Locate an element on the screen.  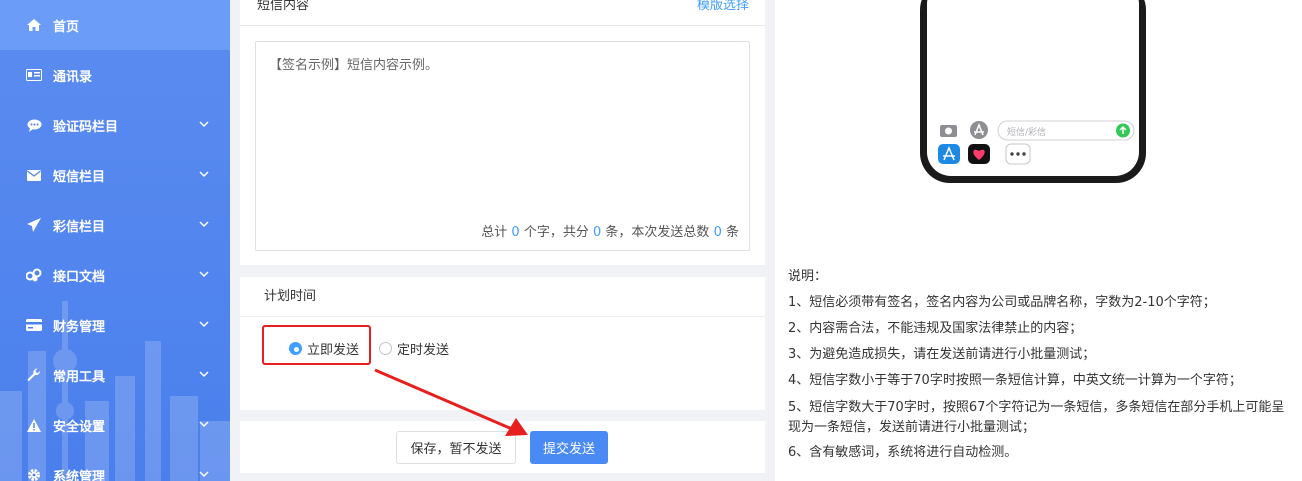
sms-content-header: 短信内容 模版选择 is located at coordinates (502, 13).